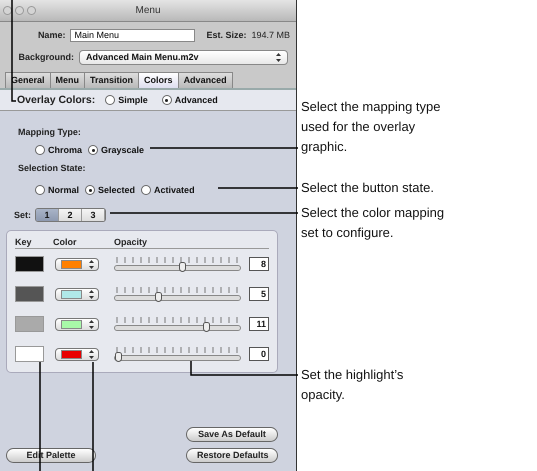 This screenshot has height=471, width=537. I want to click on radio-option: Simple, so click(126, 100).